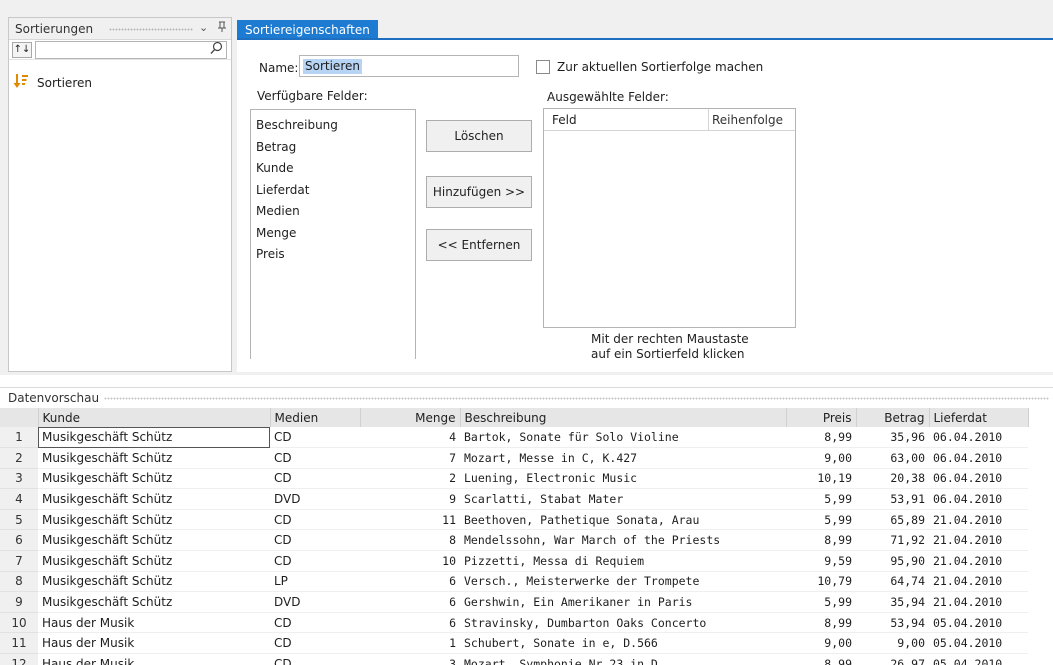 This screenshot has height=665, width=1053. What do you see at coordinates (660, 67) in the screenshot?
I see `make-current-sort-label: Zur aktuellen Sortierfolge machen` at bounding box center [660, 67].